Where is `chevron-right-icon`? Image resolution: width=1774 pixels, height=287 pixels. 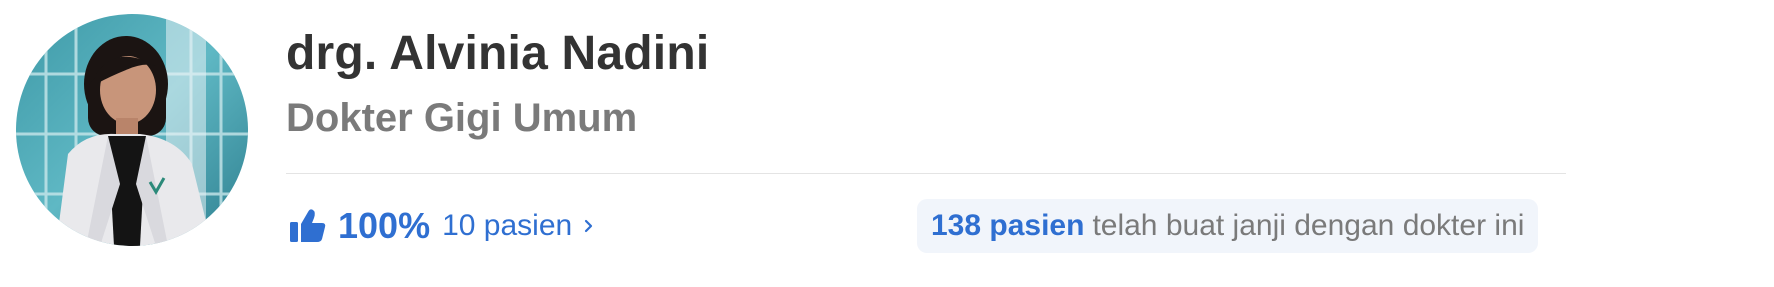
chevron-right-icon is located at coordinates (589, 226).